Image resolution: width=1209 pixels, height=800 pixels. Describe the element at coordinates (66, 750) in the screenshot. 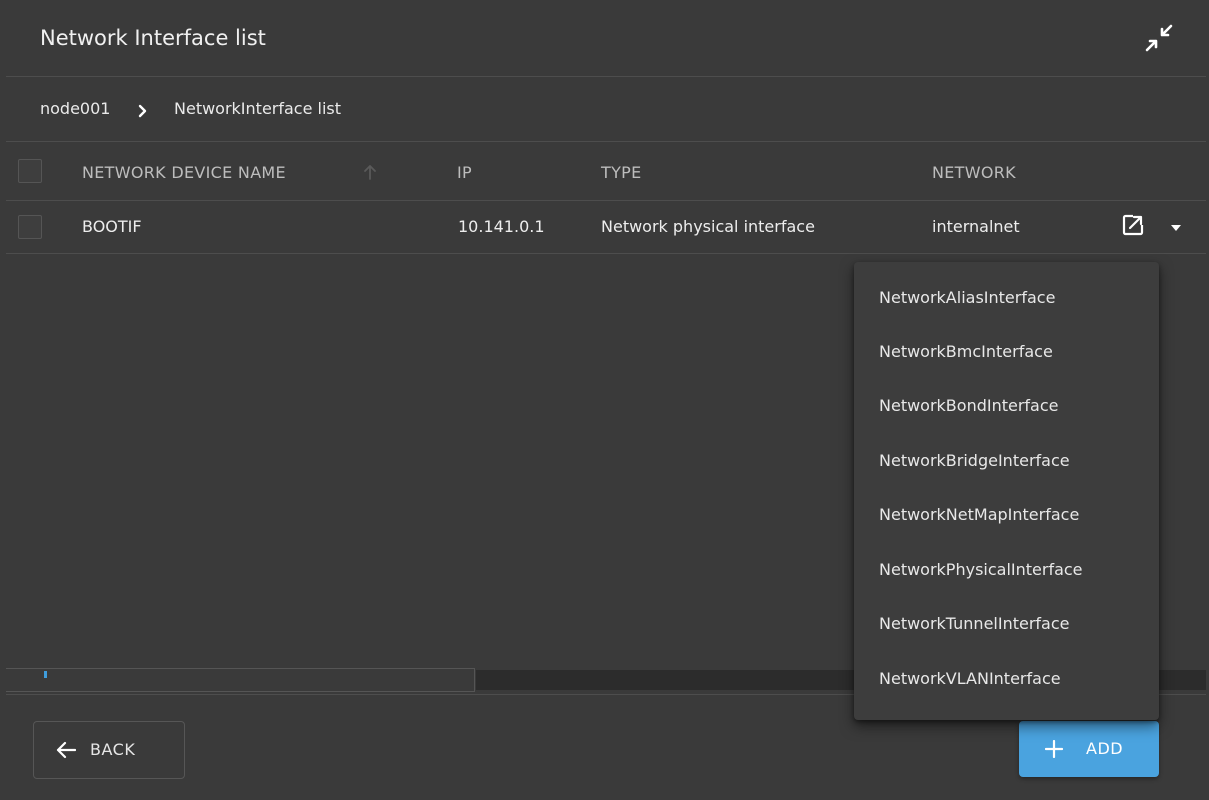

I see `arrow-left-icon` at that location.